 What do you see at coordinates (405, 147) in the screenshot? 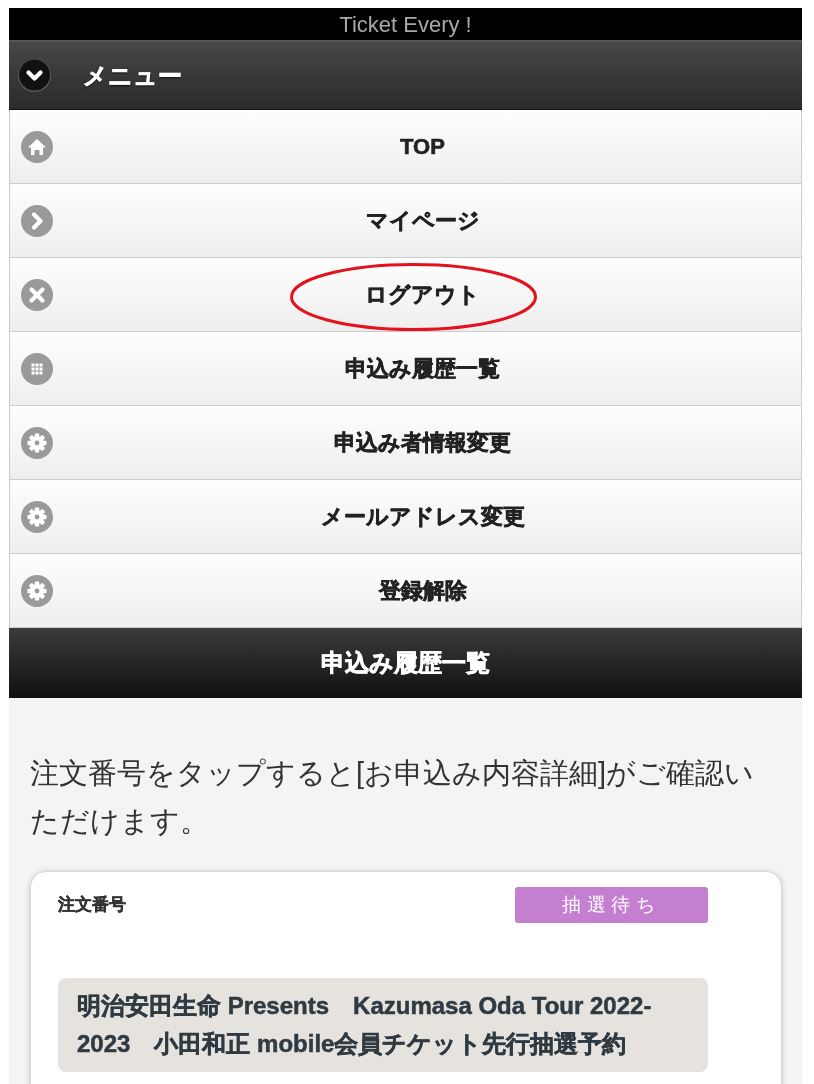
I see `menu-item: TOP` at bounding box center [405, 147].